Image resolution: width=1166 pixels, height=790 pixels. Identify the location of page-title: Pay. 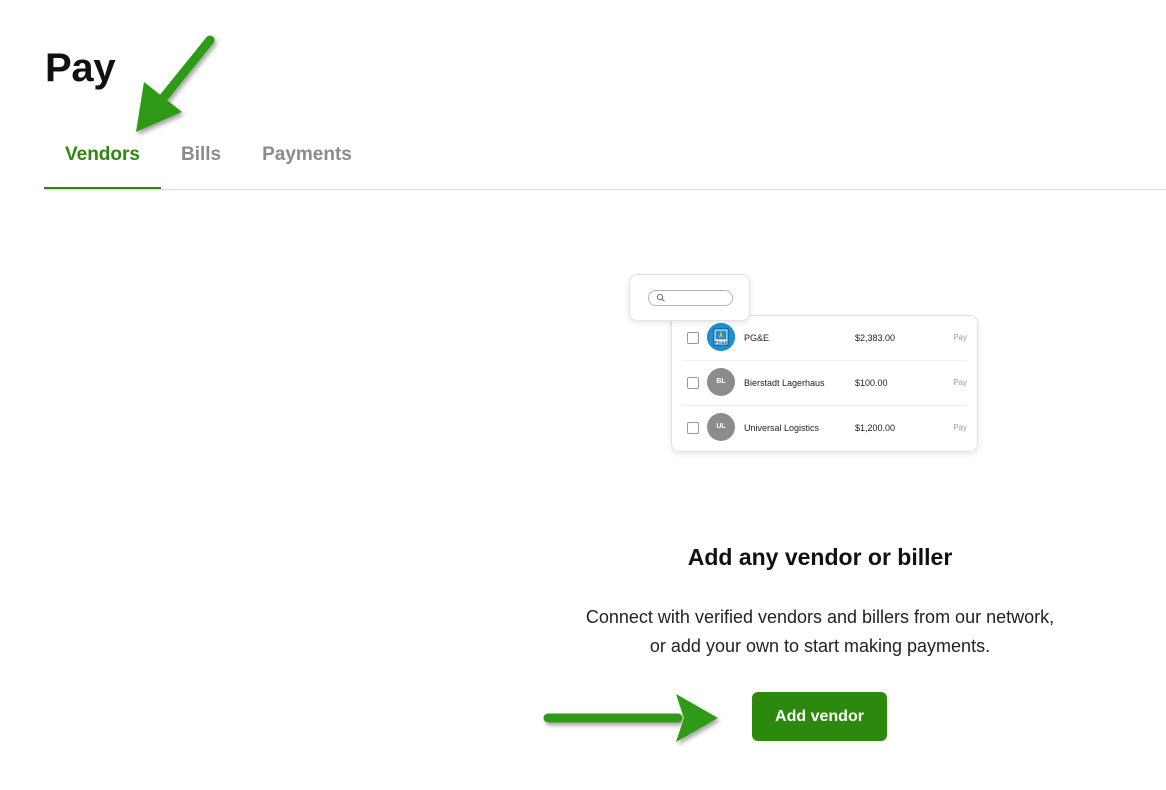
(80, 68).